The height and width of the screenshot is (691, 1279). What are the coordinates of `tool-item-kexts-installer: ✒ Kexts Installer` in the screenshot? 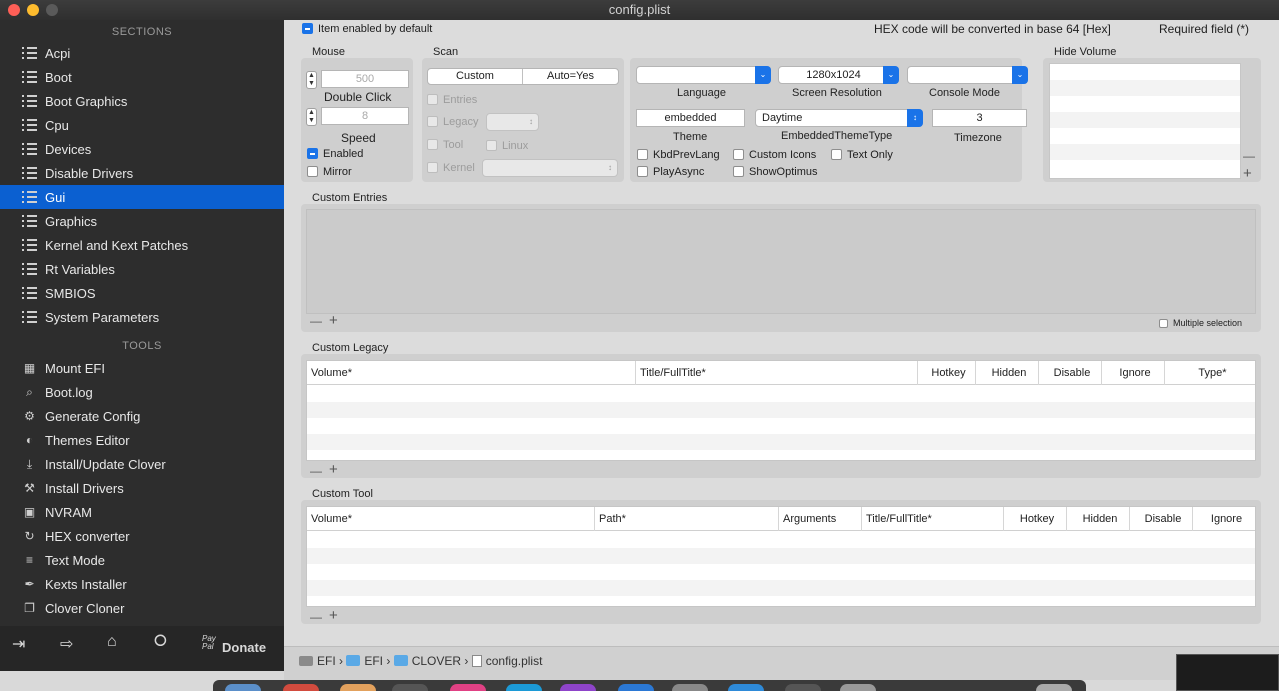 It's located at (142, 584).